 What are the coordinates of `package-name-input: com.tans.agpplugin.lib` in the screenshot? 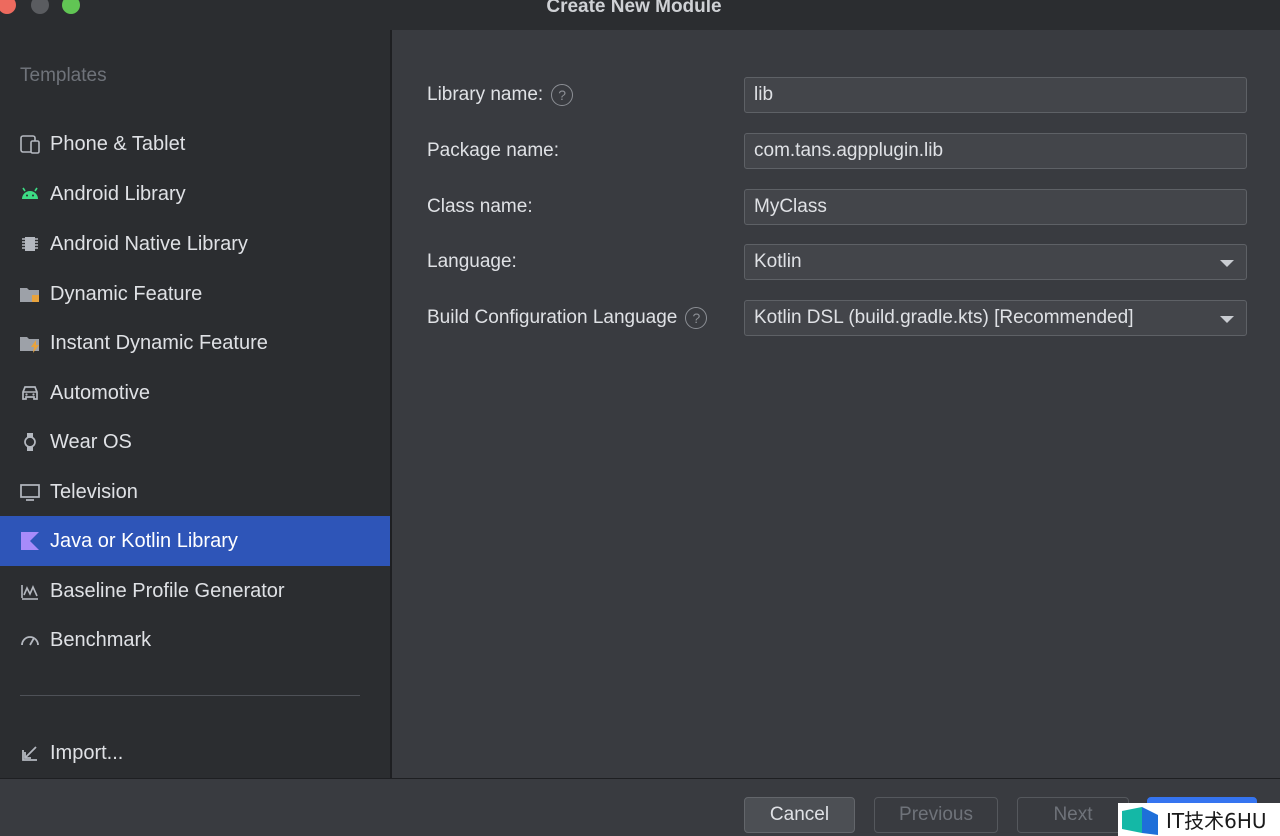 It's located at (995, 151).